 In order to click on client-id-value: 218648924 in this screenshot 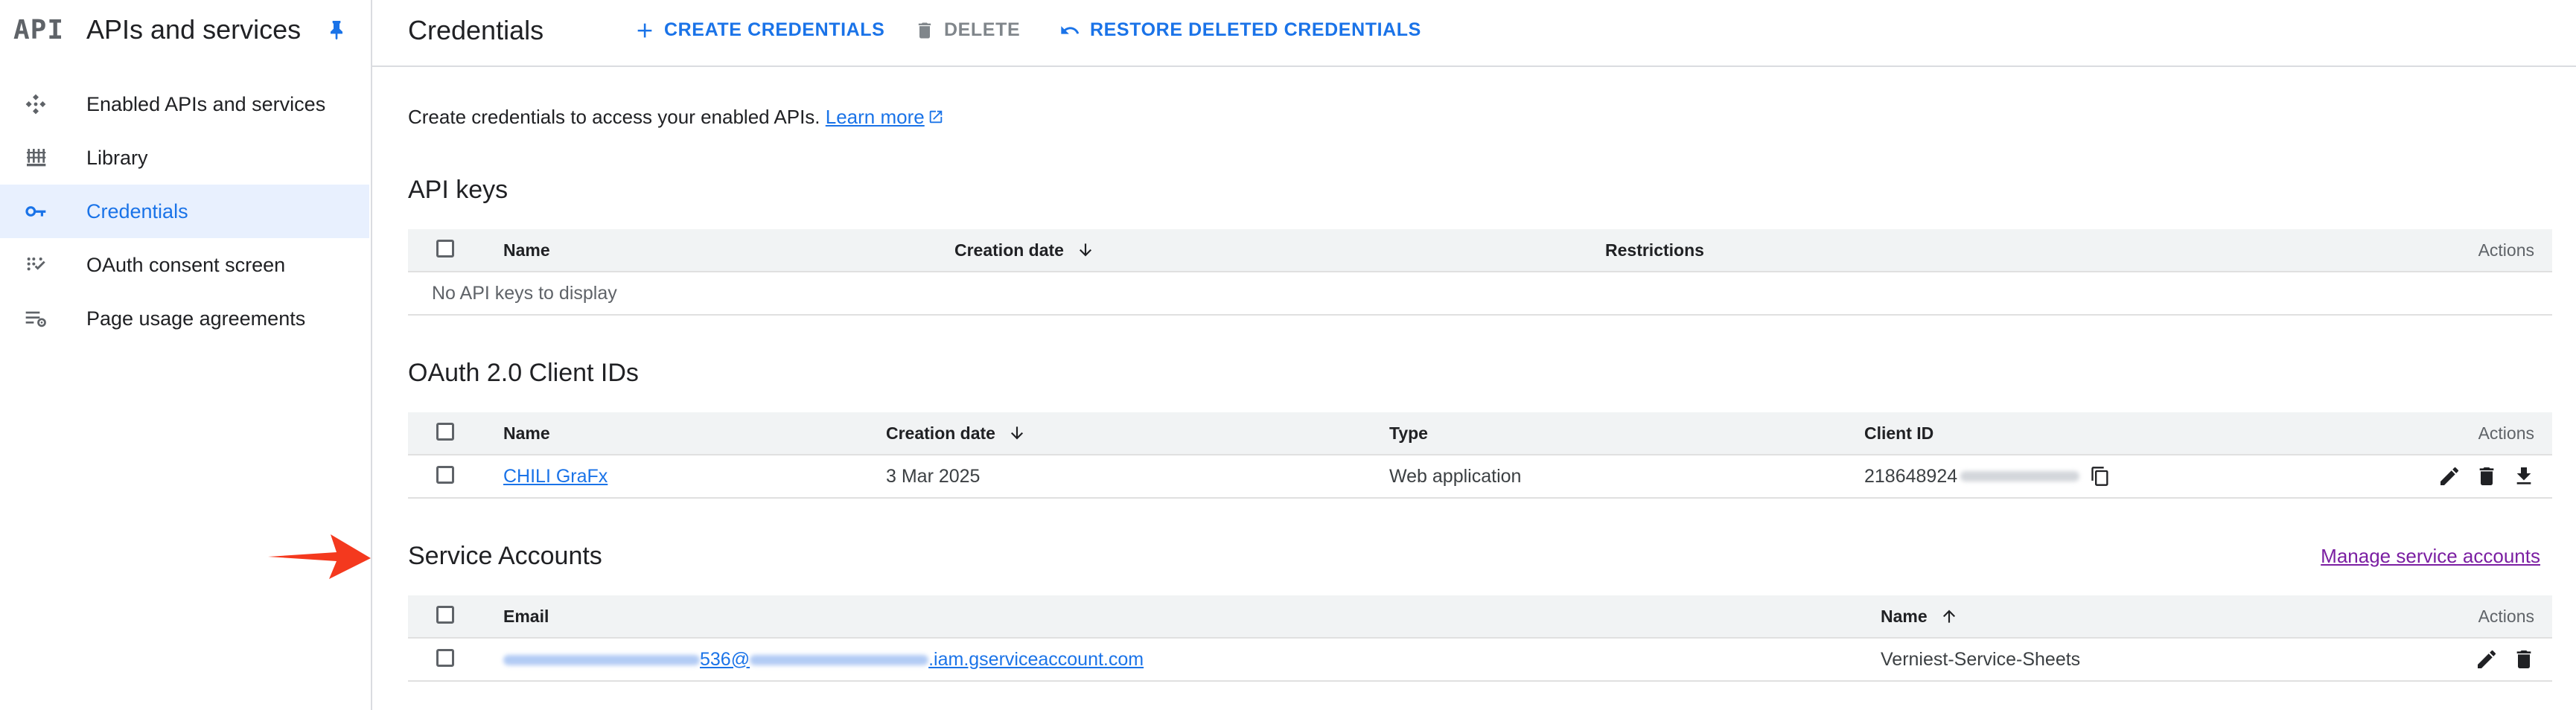, I will do `click(1911, 476)`.